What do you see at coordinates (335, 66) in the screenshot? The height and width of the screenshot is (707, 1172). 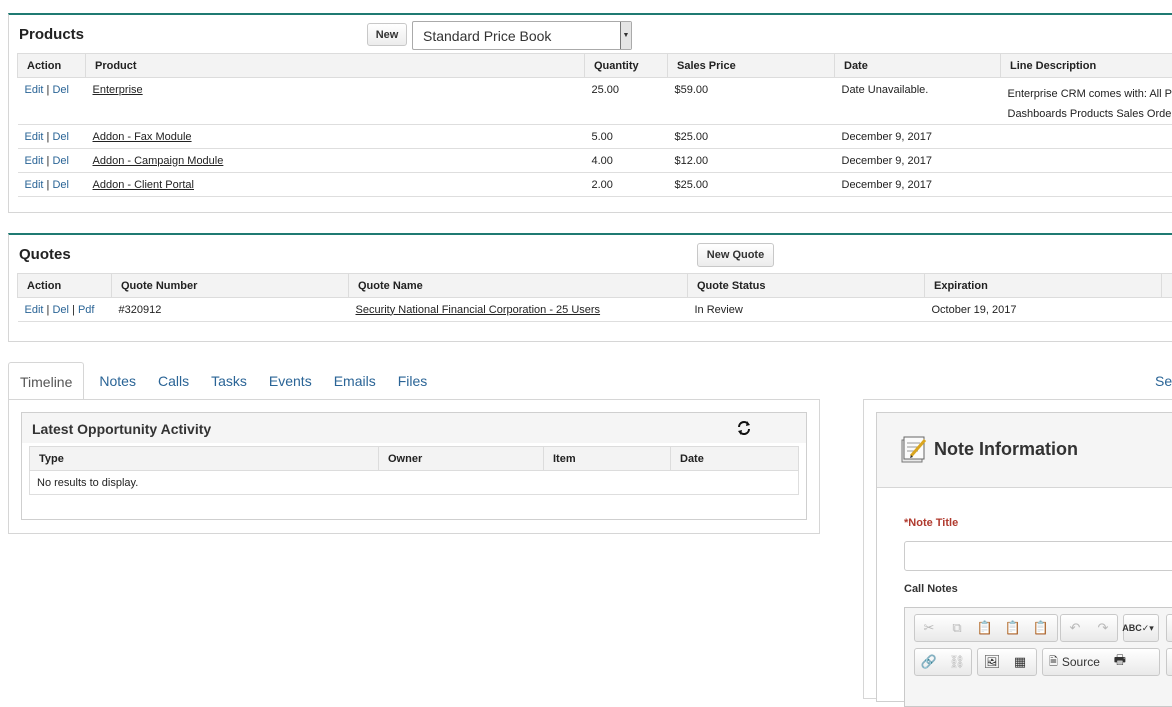 I see `col-product: Product` at bounding box center [335, 66].